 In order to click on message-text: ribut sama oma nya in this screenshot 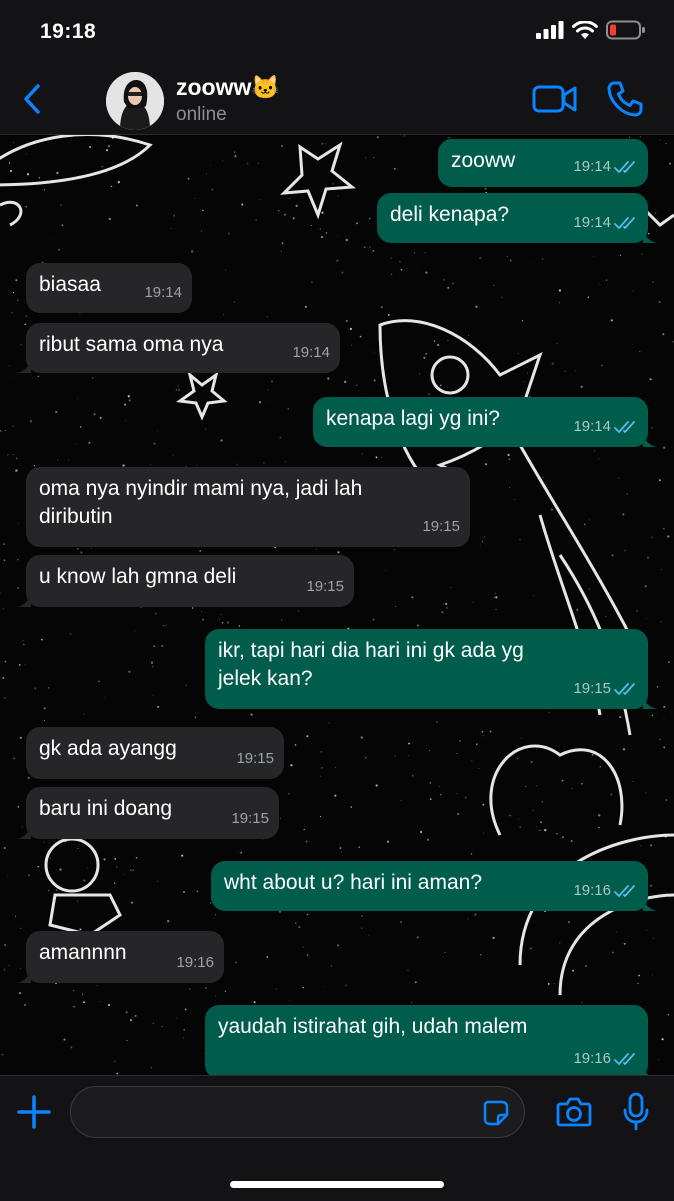, I will do `click(131, 344)`.